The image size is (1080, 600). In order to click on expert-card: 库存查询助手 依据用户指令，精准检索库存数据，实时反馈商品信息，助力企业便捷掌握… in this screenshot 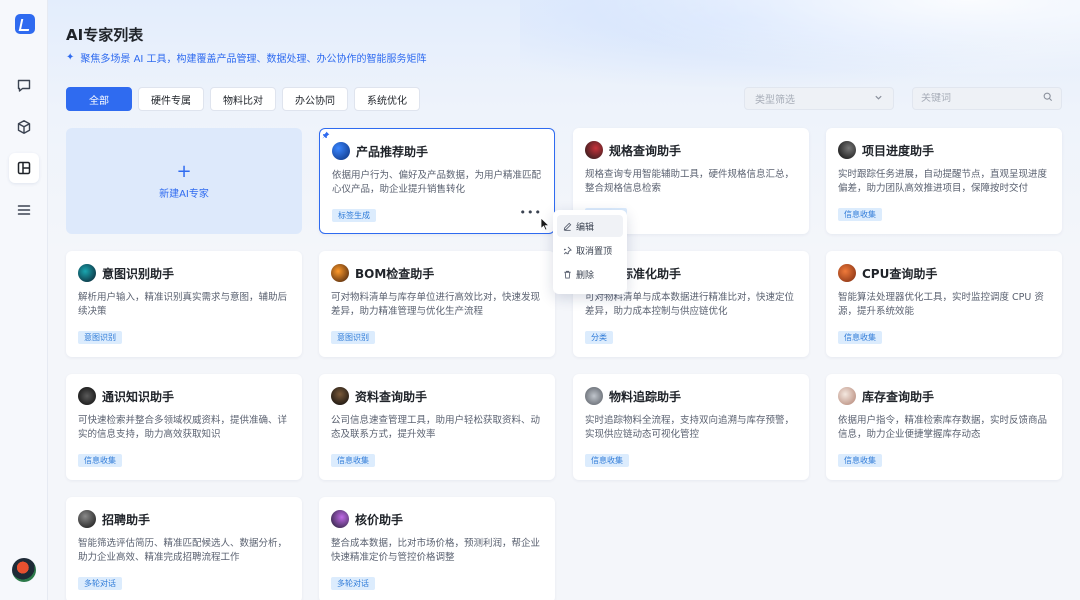, I will do `click(944, 427)`.